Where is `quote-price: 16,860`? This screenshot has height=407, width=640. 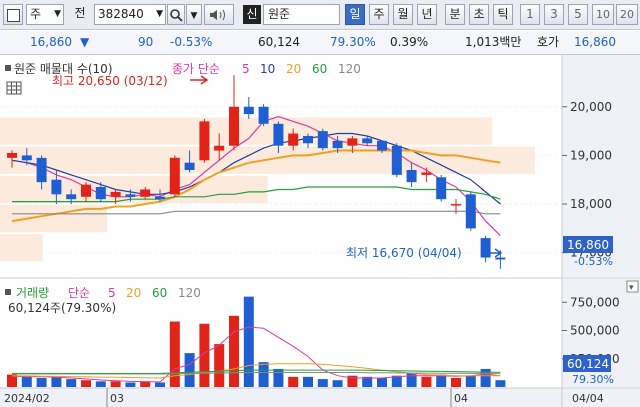
quote-price: 16,860 is located at coordinates (595, 42).